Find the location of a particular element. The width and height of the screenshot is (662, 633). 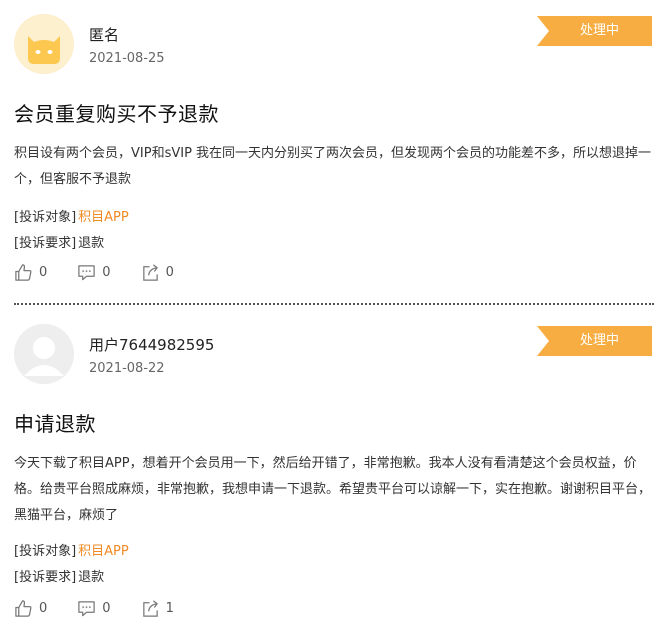

complaint-title: 申请退款 is located at coordinates (55, 422).